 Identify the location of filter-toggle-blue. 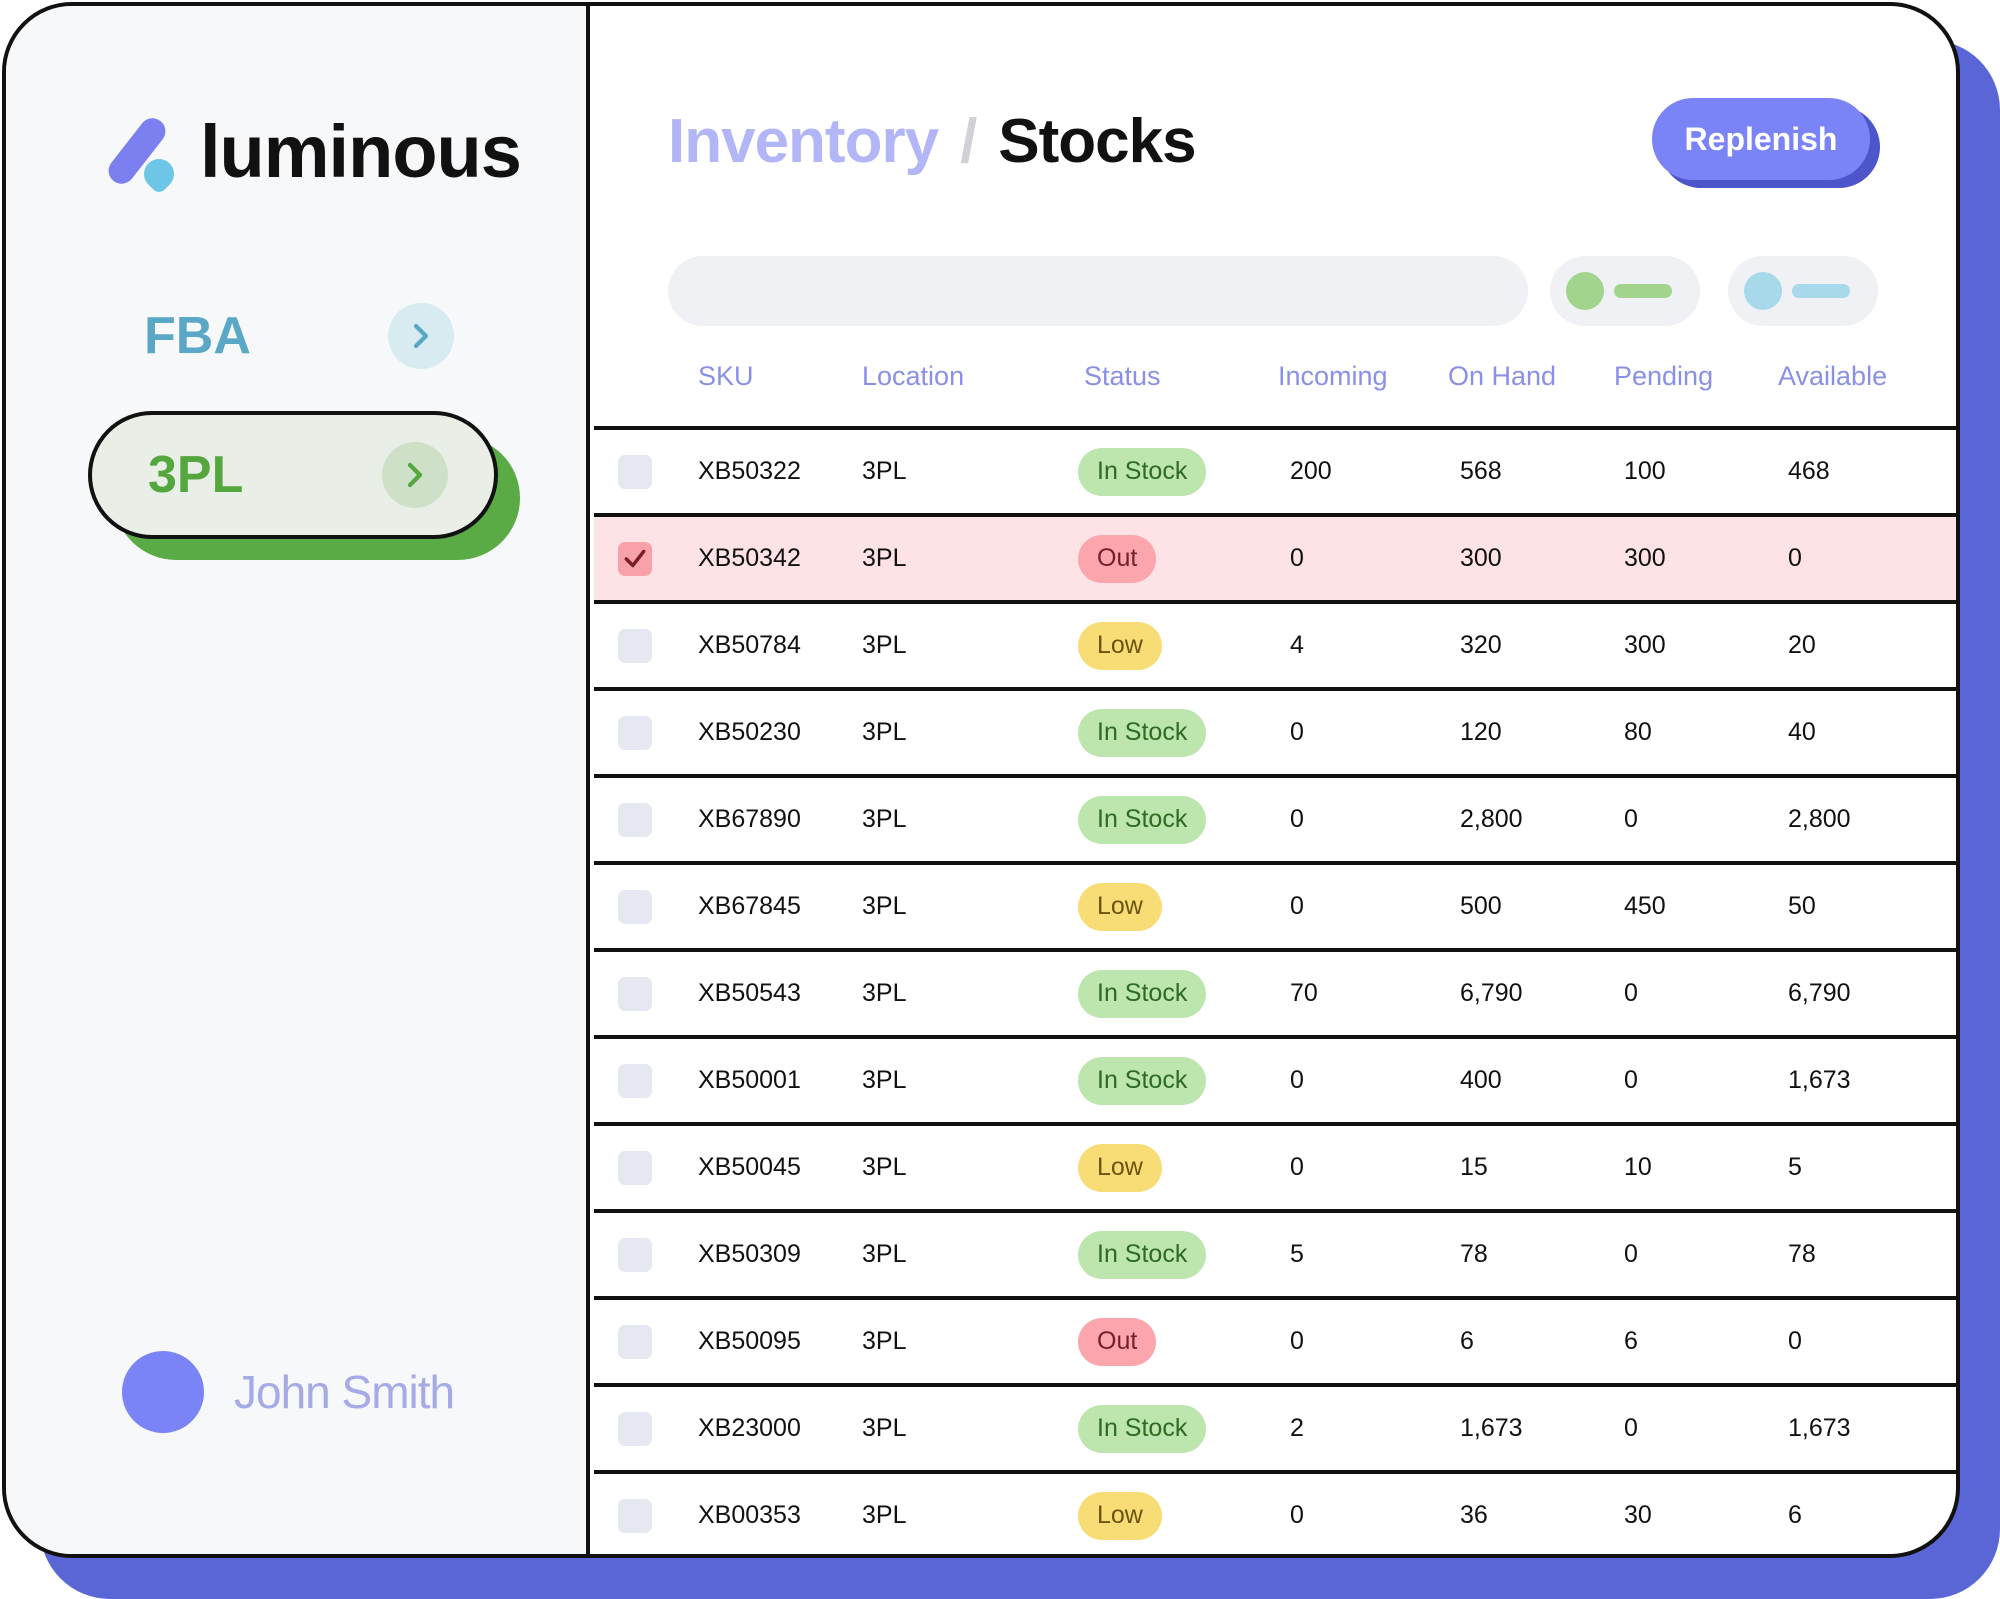
(1803, 291).